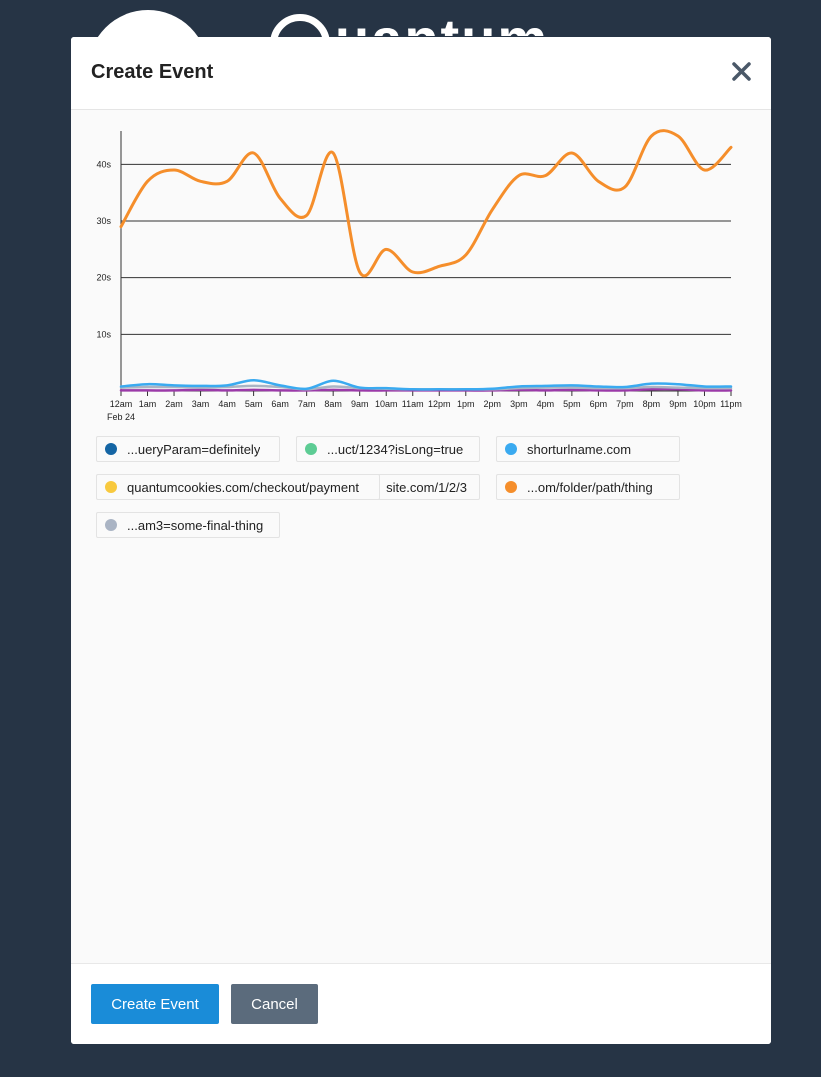 This screenshot has width=821, height=1077. I want to click on x-tick-label: 1am, so click(148, 404).